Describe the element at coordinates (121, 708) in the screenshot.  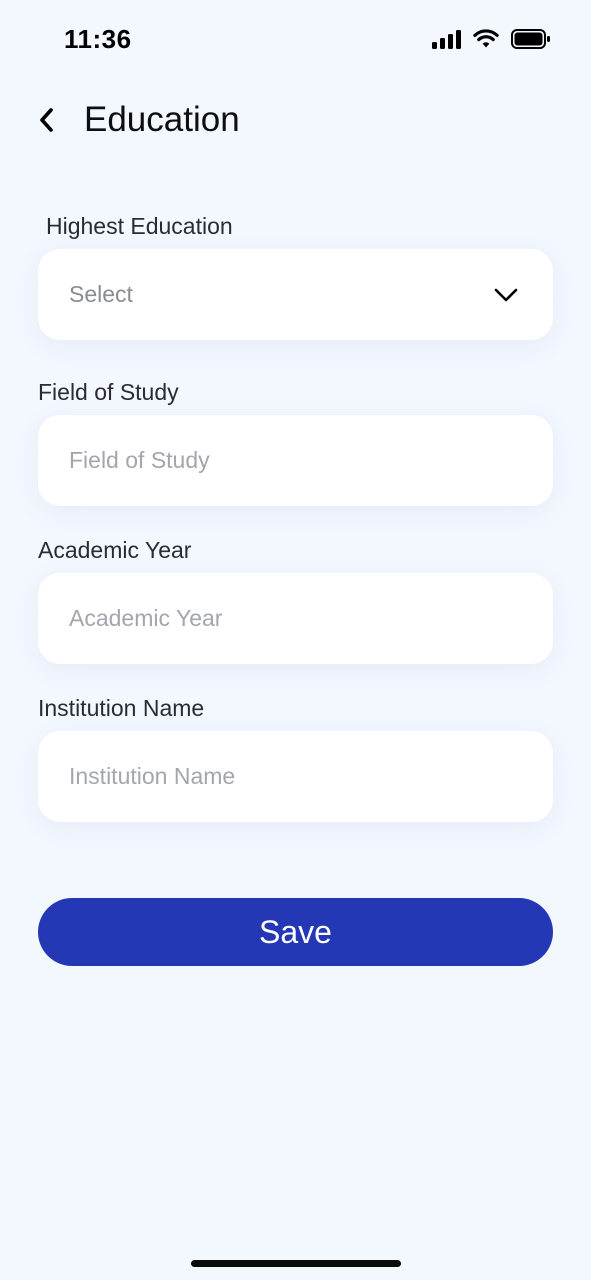
I see `institution-name-label: Institution Name` at that location.